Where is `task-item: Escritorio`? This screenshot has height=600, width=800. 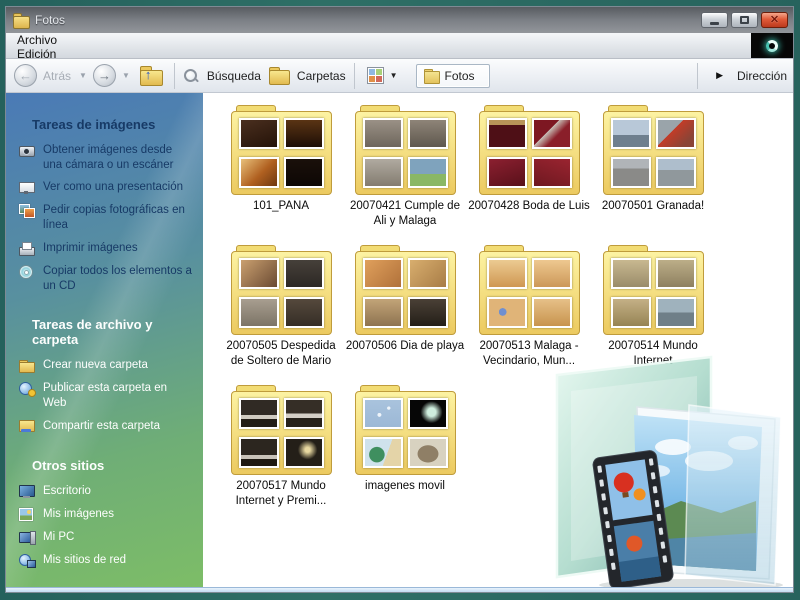
task-item: Escritorio is located at coordinates (105, 491).